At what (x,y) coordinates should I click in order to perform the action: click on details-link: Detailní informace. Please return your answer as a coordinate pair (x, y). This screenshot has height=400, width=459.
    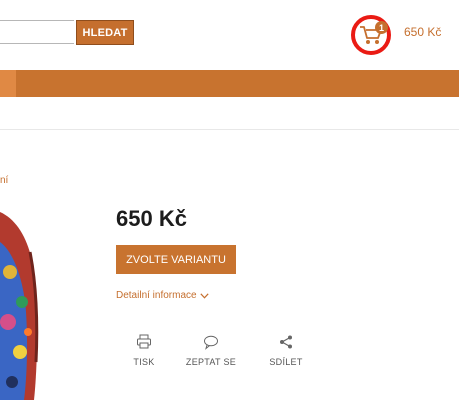
    Looking at the image, I should click on (162, 295).